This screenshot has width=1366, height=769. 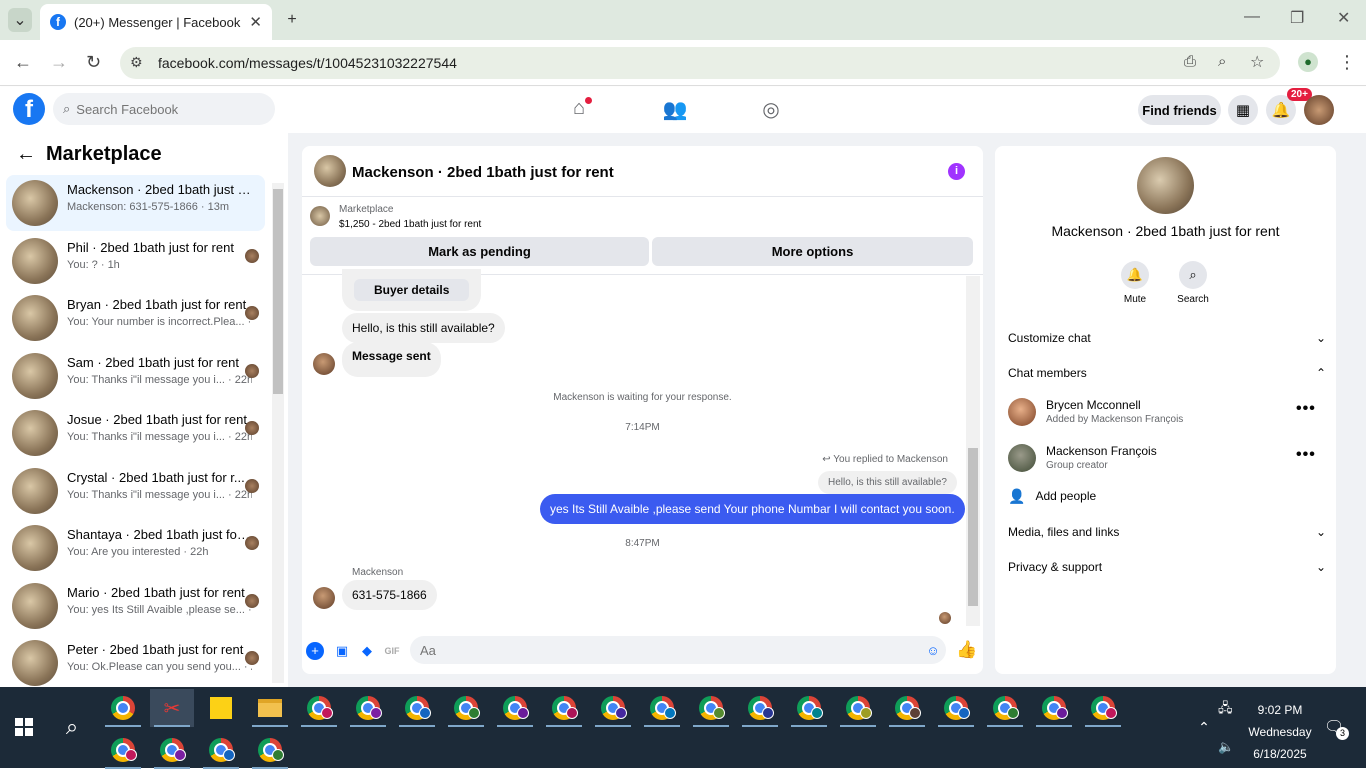 What do you see at coordinates (812, 251) in the screenshot?
I see `more-options-button: More options` at bounding box center [812, 251].